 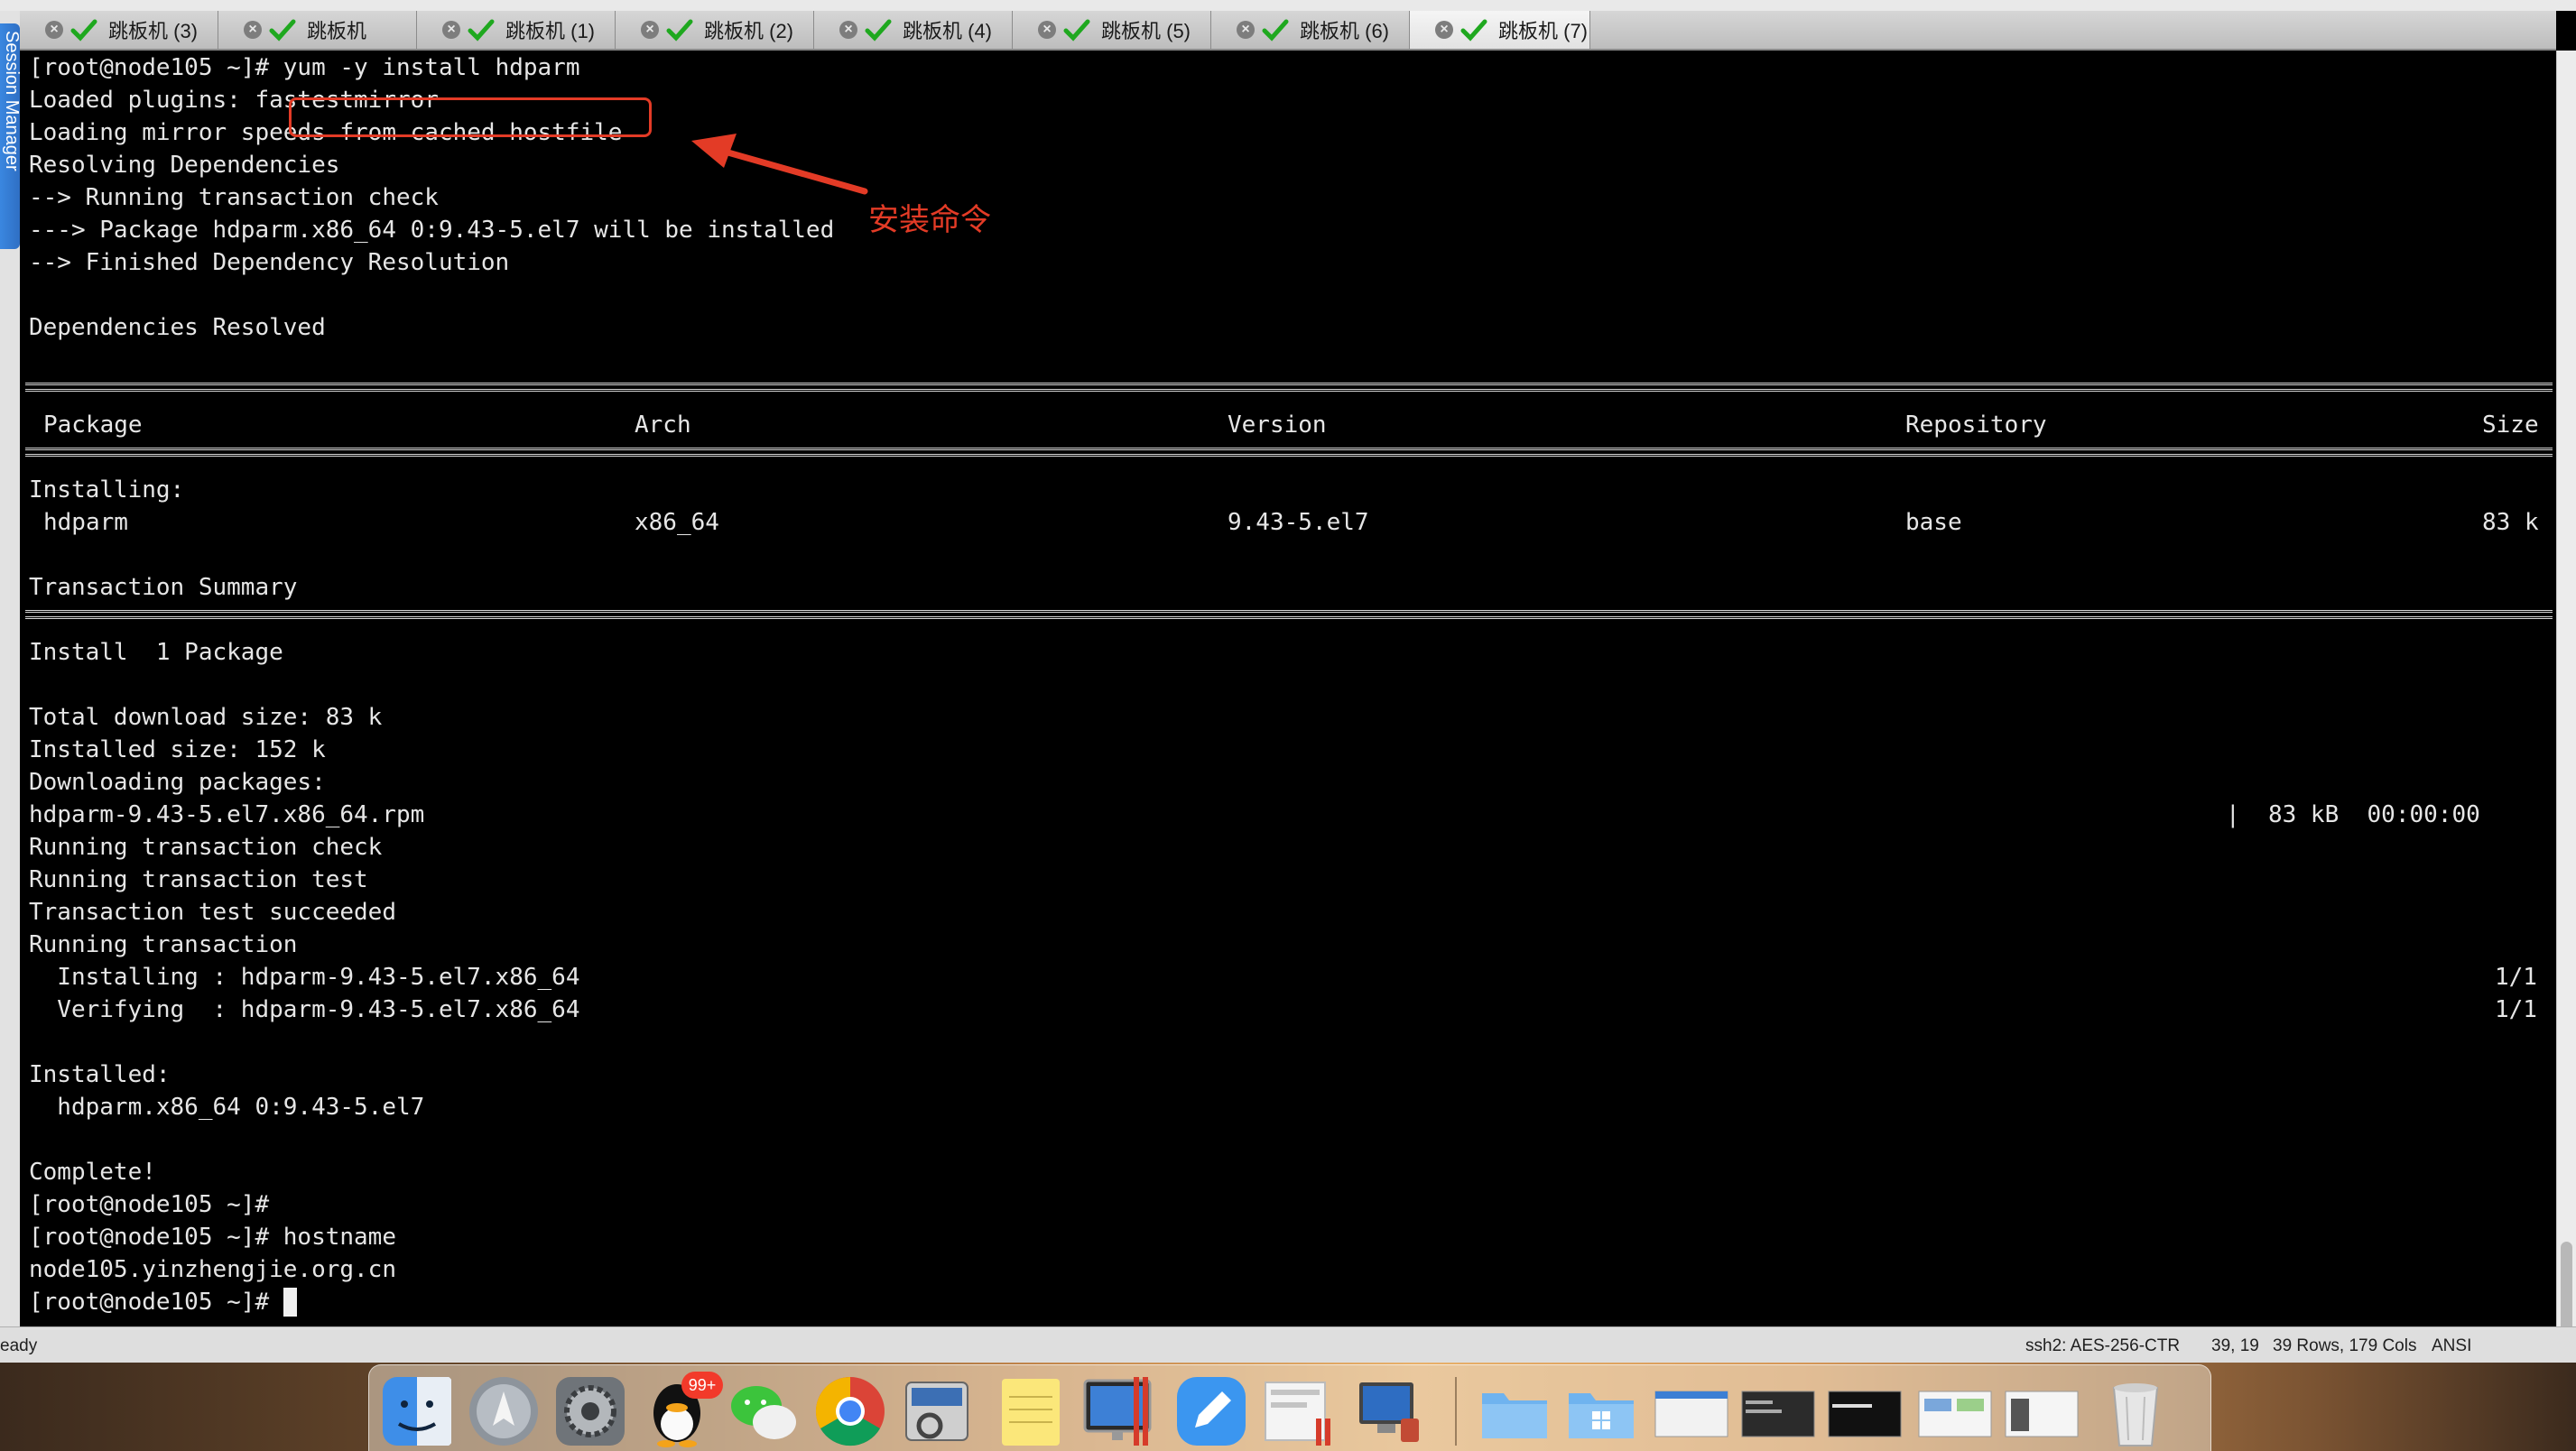 I want to click on terminal-line: [root@node105 ~]# yum -y install hdparm, so click(x=304, y=67).